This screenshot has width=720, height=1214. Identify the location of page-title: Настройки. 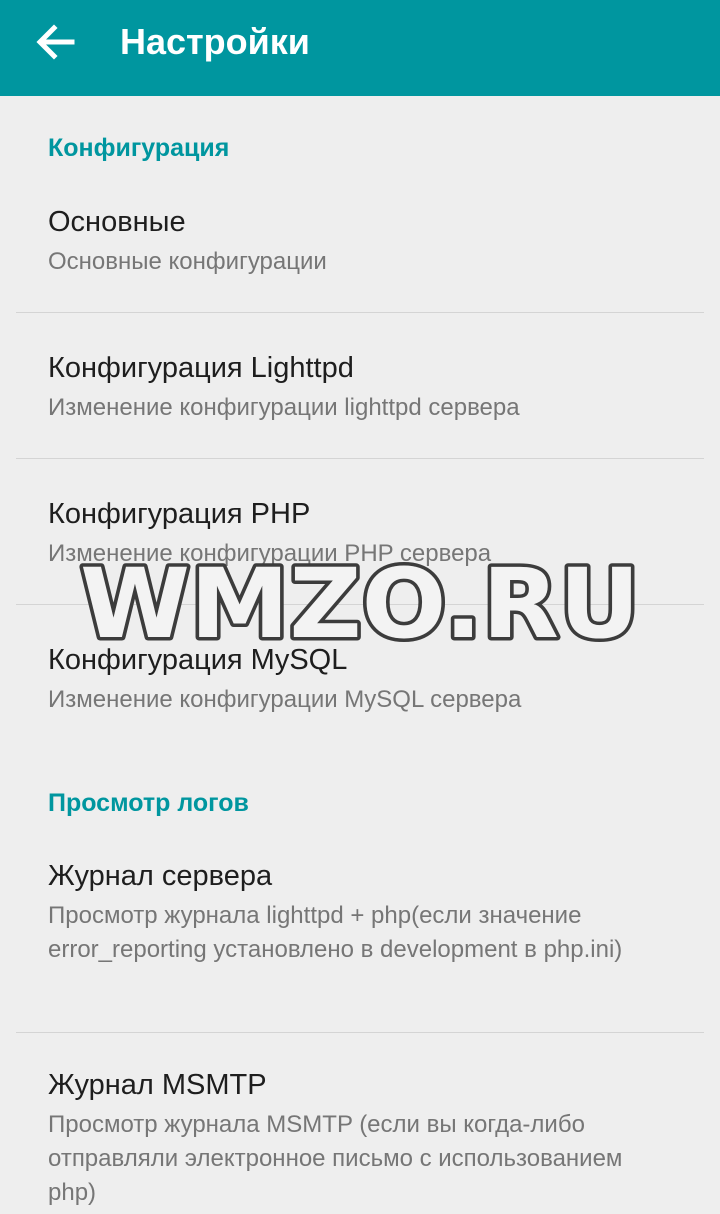
(215, 41).